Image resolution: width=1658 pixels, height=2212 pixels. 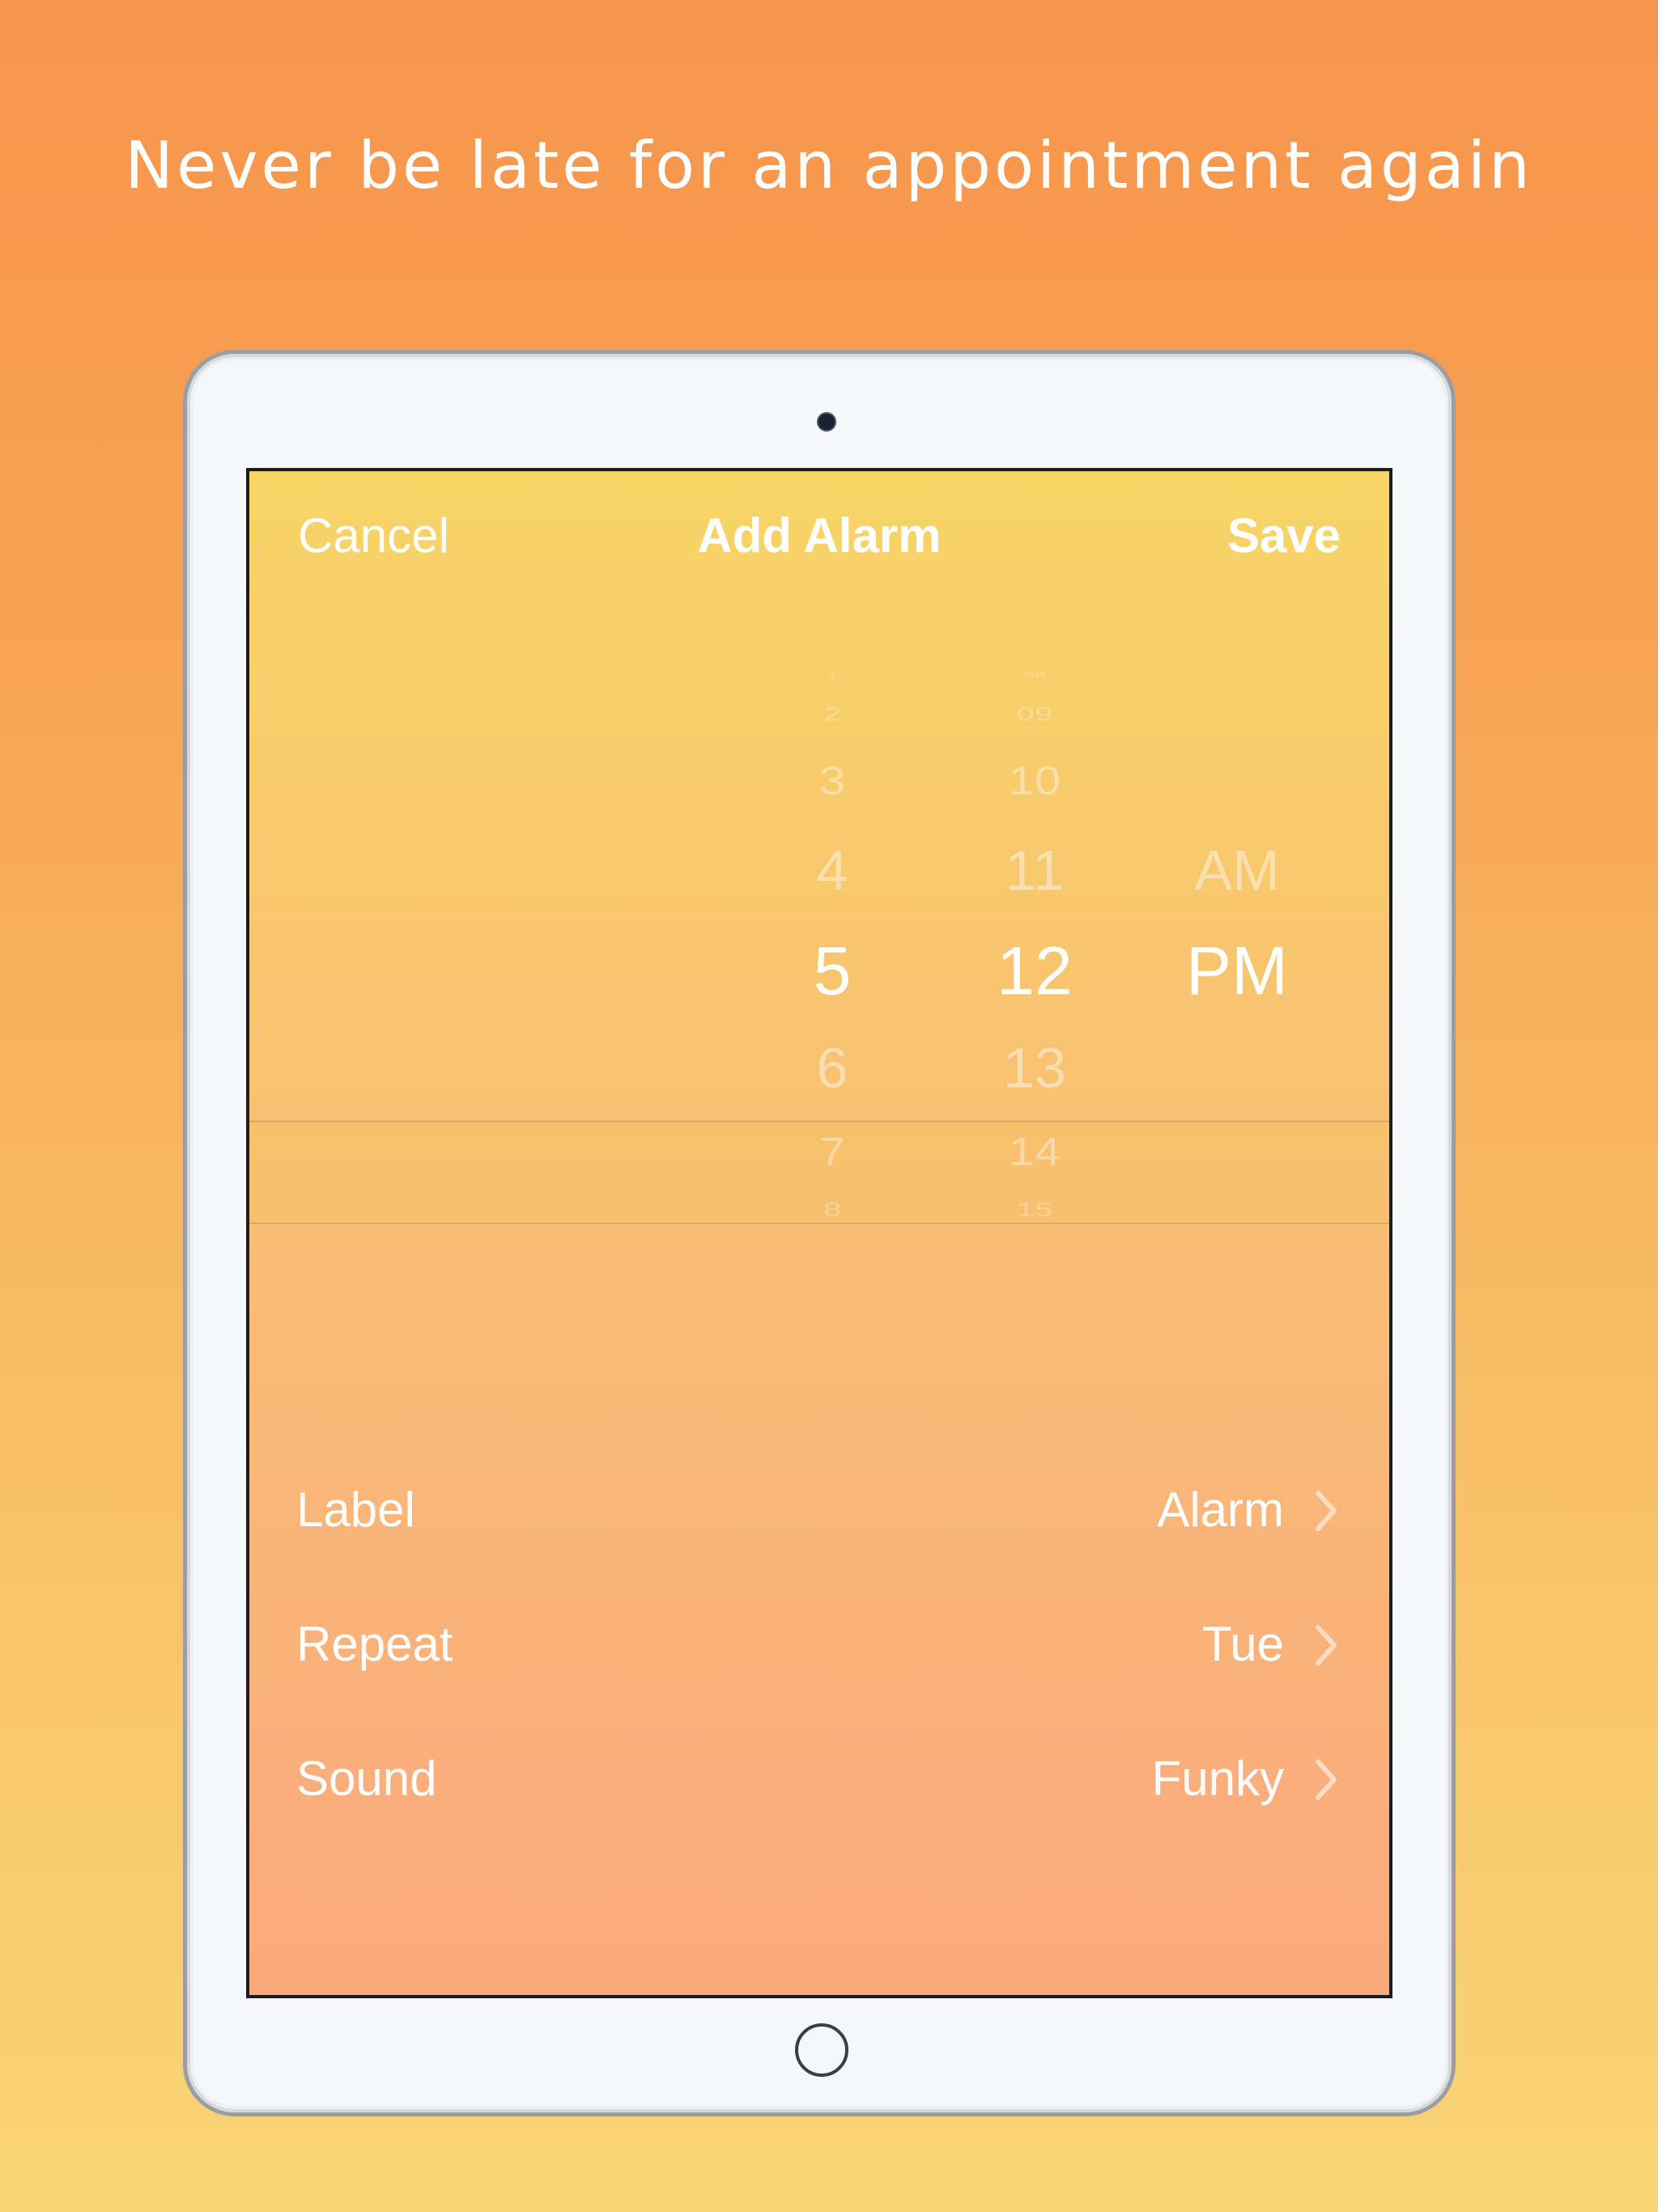 What do you see at coordinates (355, 1510) in the screenshot?
I see `label-row-title: Label` at bounding box center [355, 1510].